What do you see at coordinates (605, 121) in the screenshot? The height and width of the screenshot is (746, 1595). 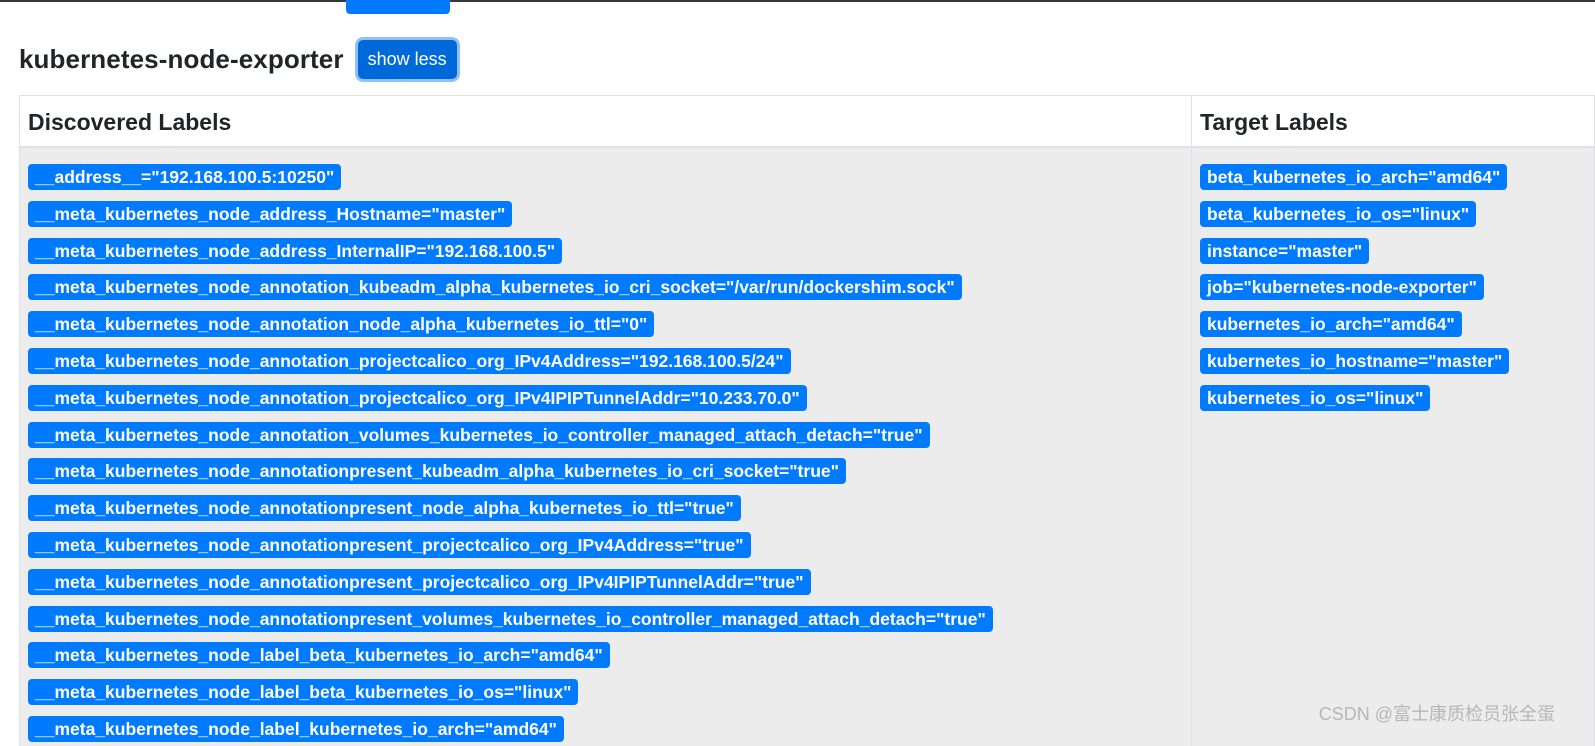 I see `discovered-labels-header: Discovered Labels` at bounding box center [605, 121].